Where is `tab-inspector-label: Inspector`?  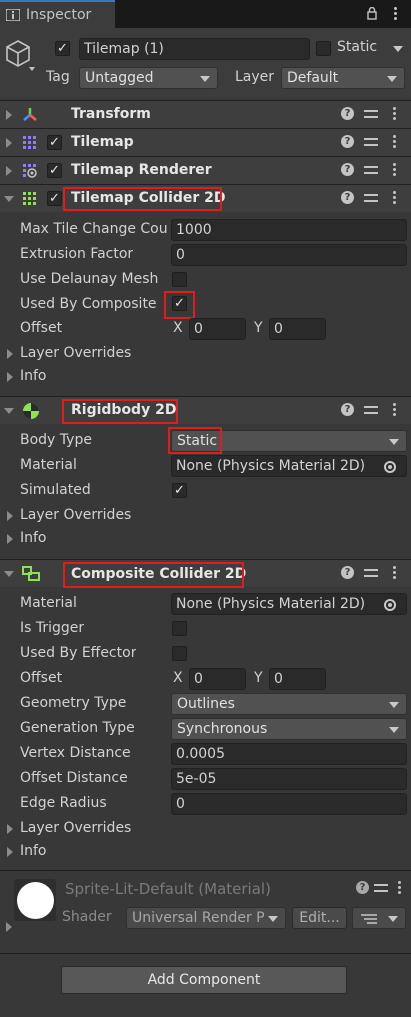 tab-inspector-label: Inspector is located at coordinates (59, 15).